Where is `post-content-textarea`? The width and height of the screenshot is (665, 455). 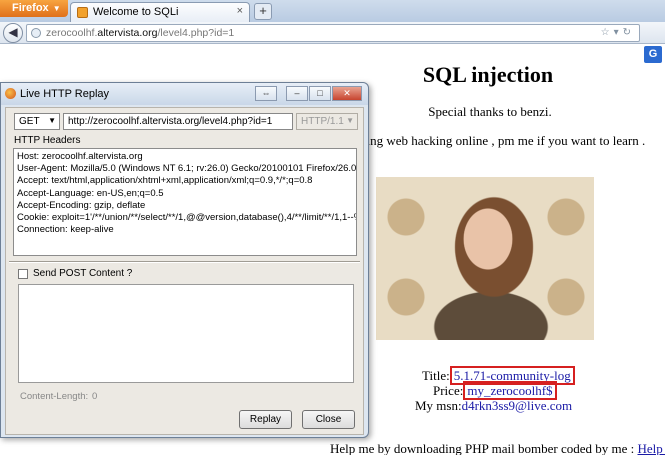
post-content-textarea is located at coordinates (186, 333).